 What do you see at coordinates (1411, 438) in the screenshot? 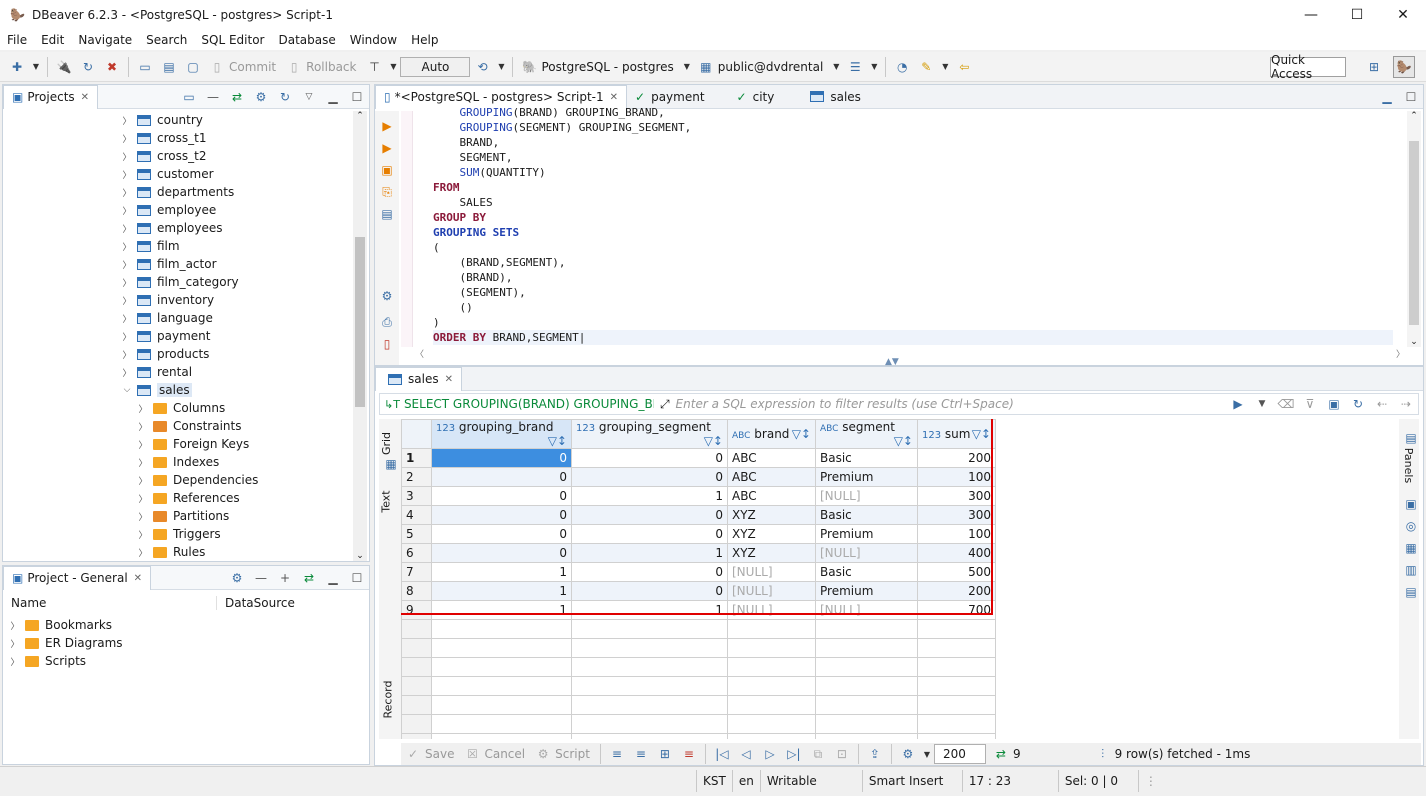
I see `panels-toggle-icon: ▤` at bounding box center [1411, 438].